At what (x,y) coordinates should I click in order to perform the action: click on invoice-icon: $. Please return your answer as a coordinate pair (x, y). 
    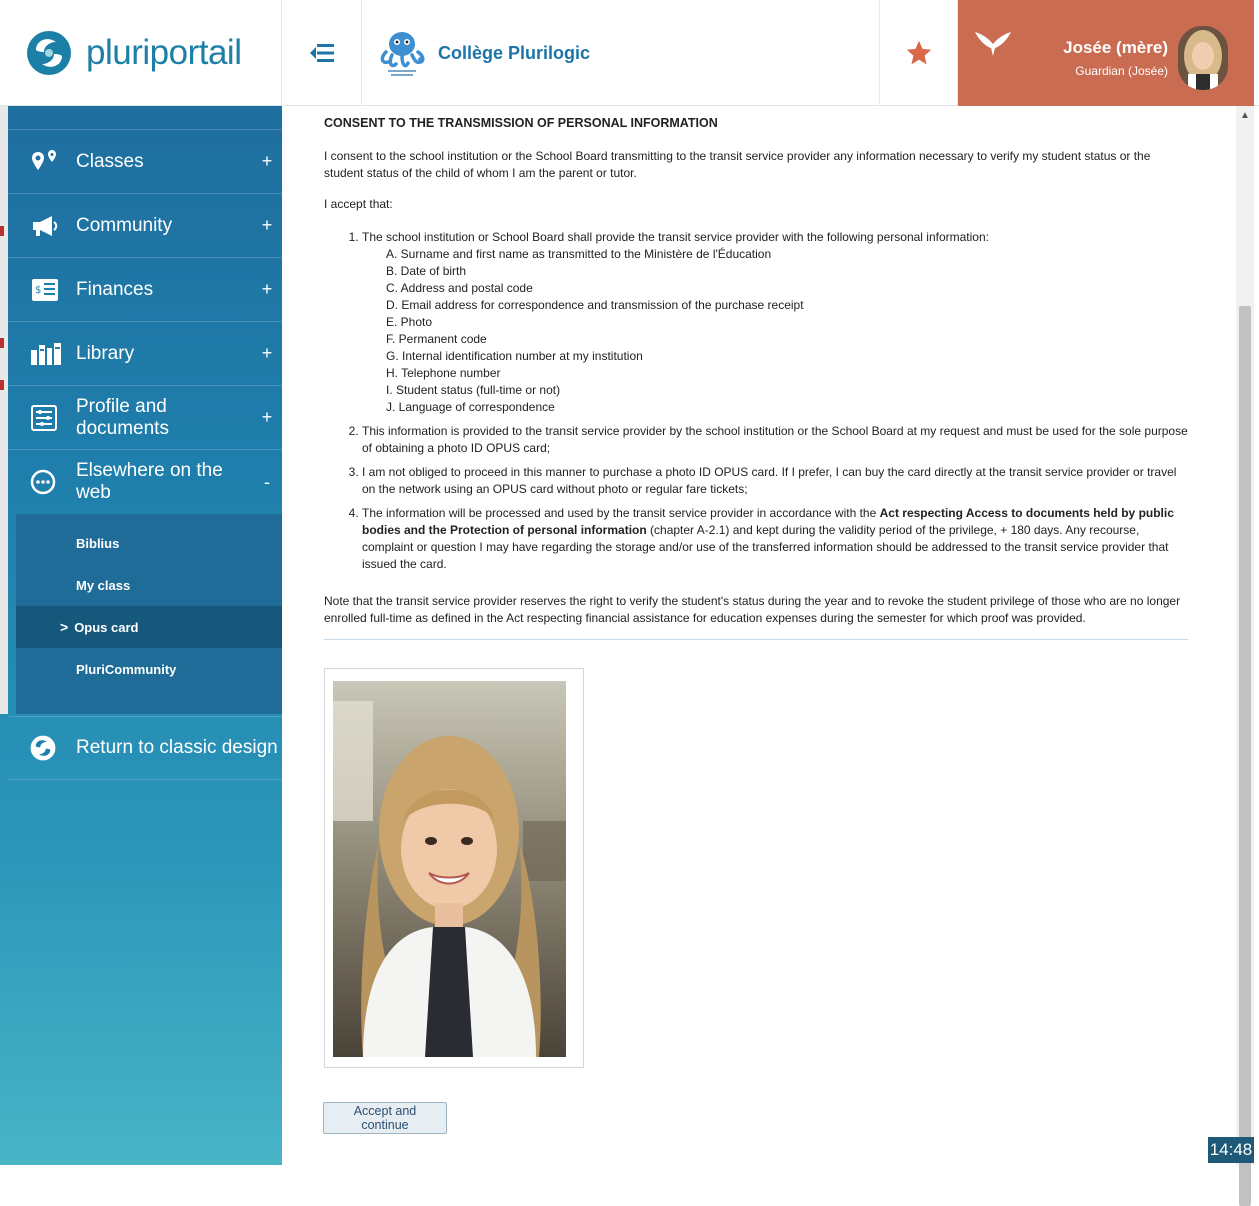
    Looking at the image, I should click on (53, 290).